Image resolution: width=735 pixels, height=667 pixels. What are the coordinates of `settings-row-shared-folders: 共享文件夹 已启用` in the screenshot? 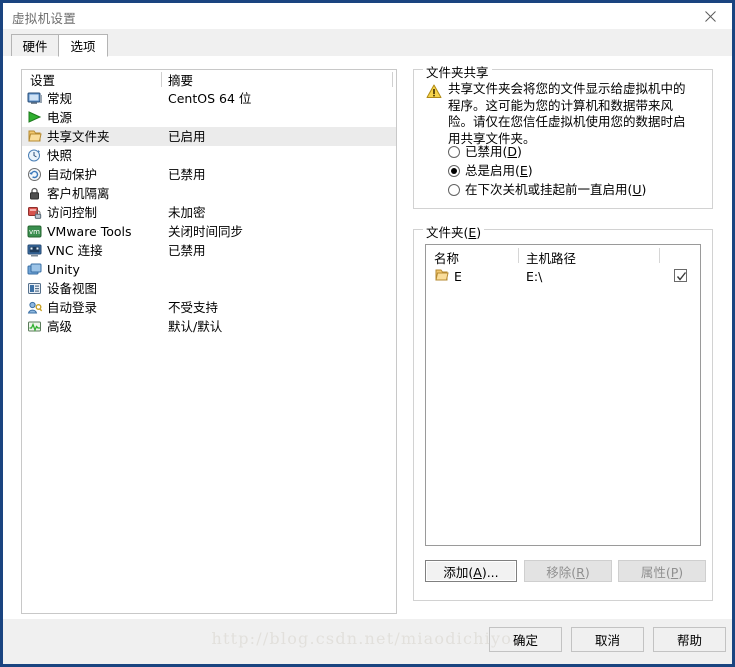 It's located at (209, 136).